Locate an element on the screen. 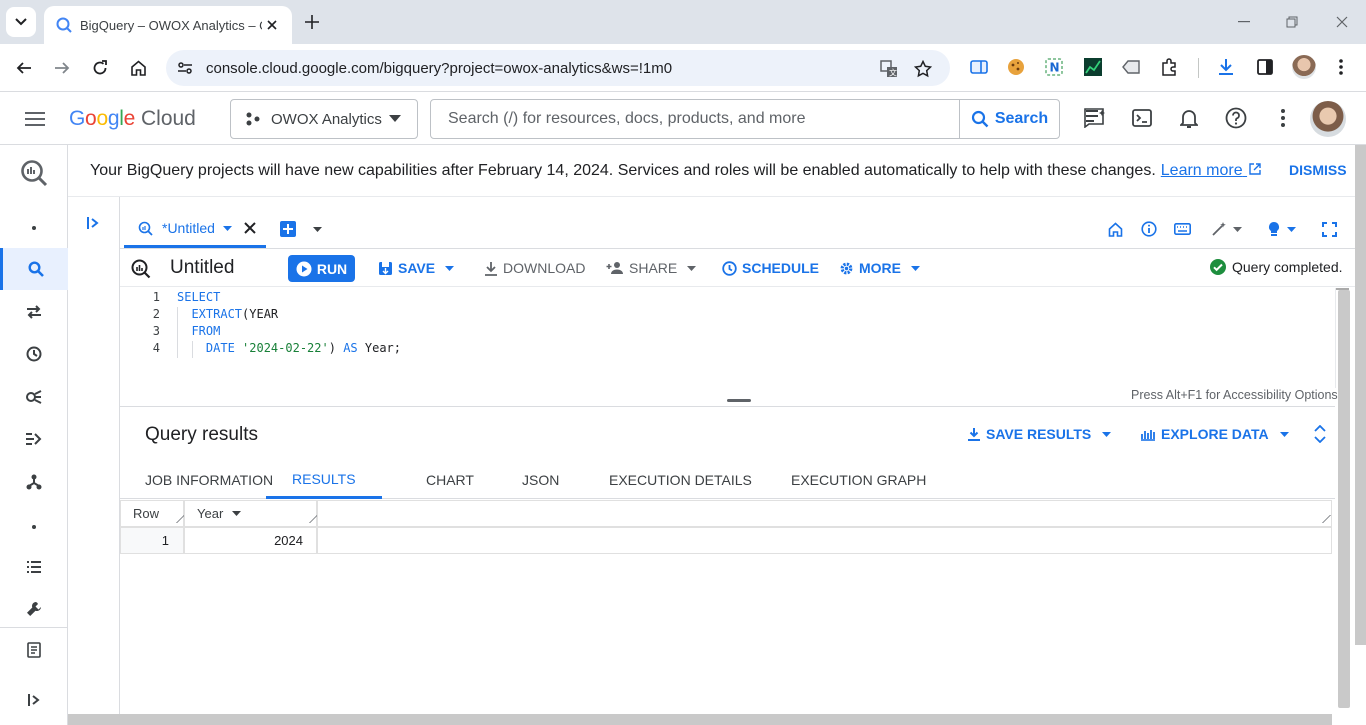 The image size is (1366, 725). results-tab-execution-details: EXECUTION DETAILS is located at coordinates (680, 480).